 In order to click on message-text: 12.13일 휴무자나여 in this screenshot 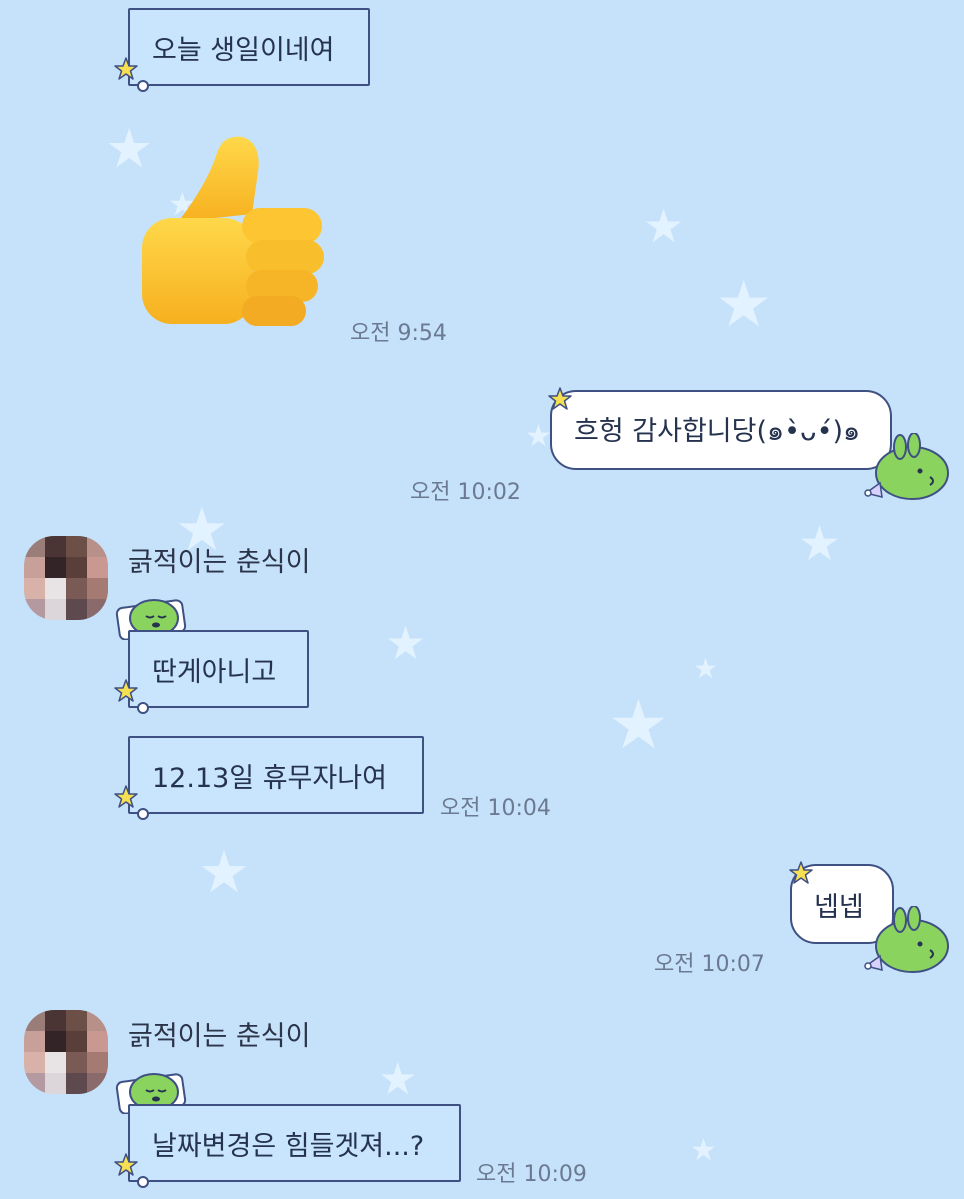, I will do `click(269, 778)`.